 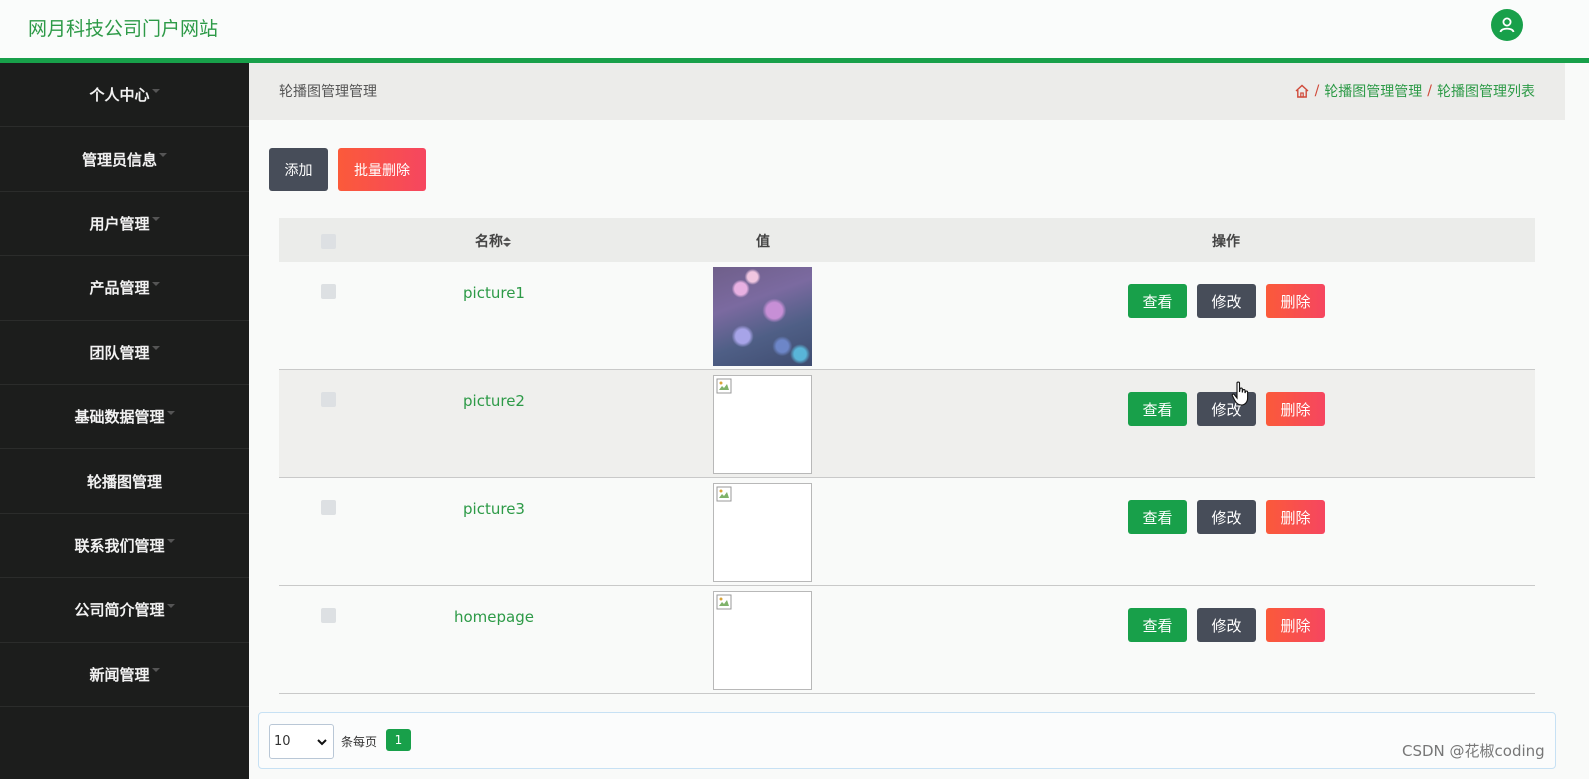 What do you see at coordinates (119, 610) in the screenshot?
I see `sidebar-item-label: 公司简介管理` at bounding box center [119, 610].